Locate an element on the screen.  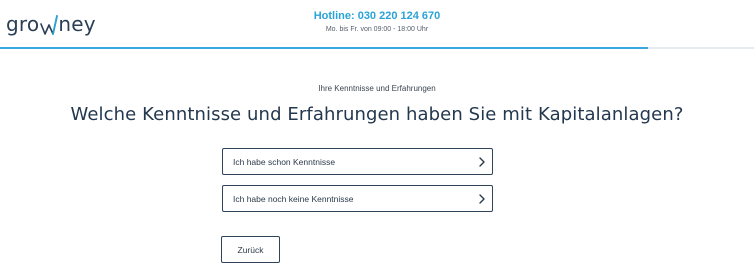
option-has-knowledge-button: Ich habe schon Kenntnisse is located at coordinates (357, 161).